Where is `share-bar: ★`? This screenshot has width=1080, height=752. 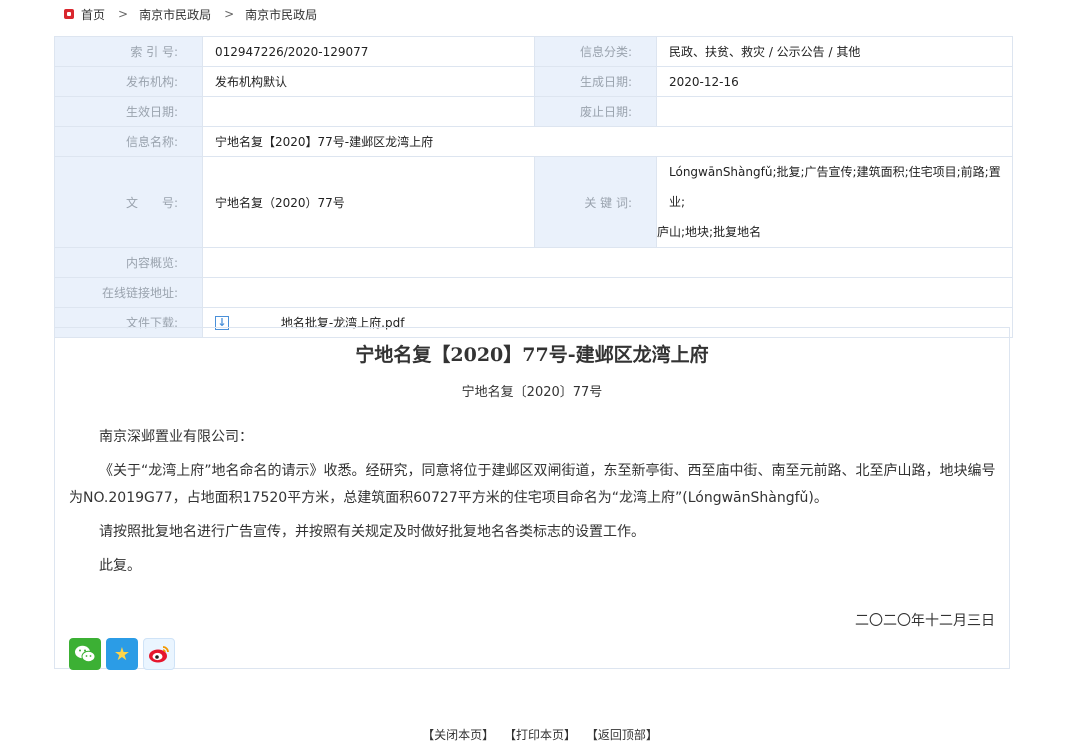 share-bar: ★ is located at coordinates (122, 654).